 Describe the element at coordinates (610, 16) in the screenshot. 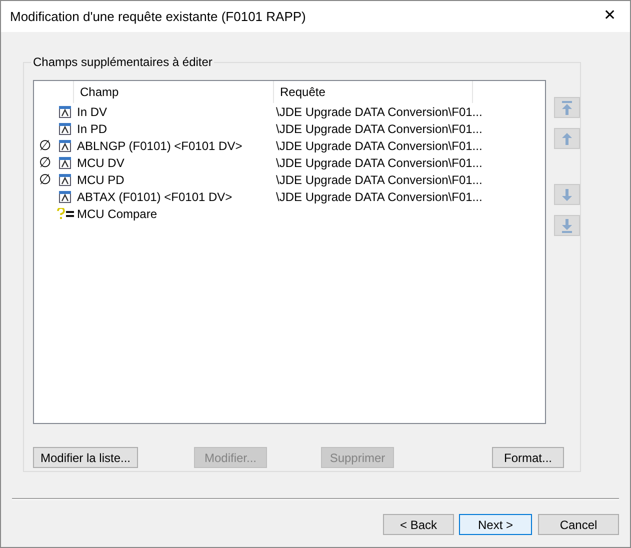

I see `close-button: ✕` at that location.